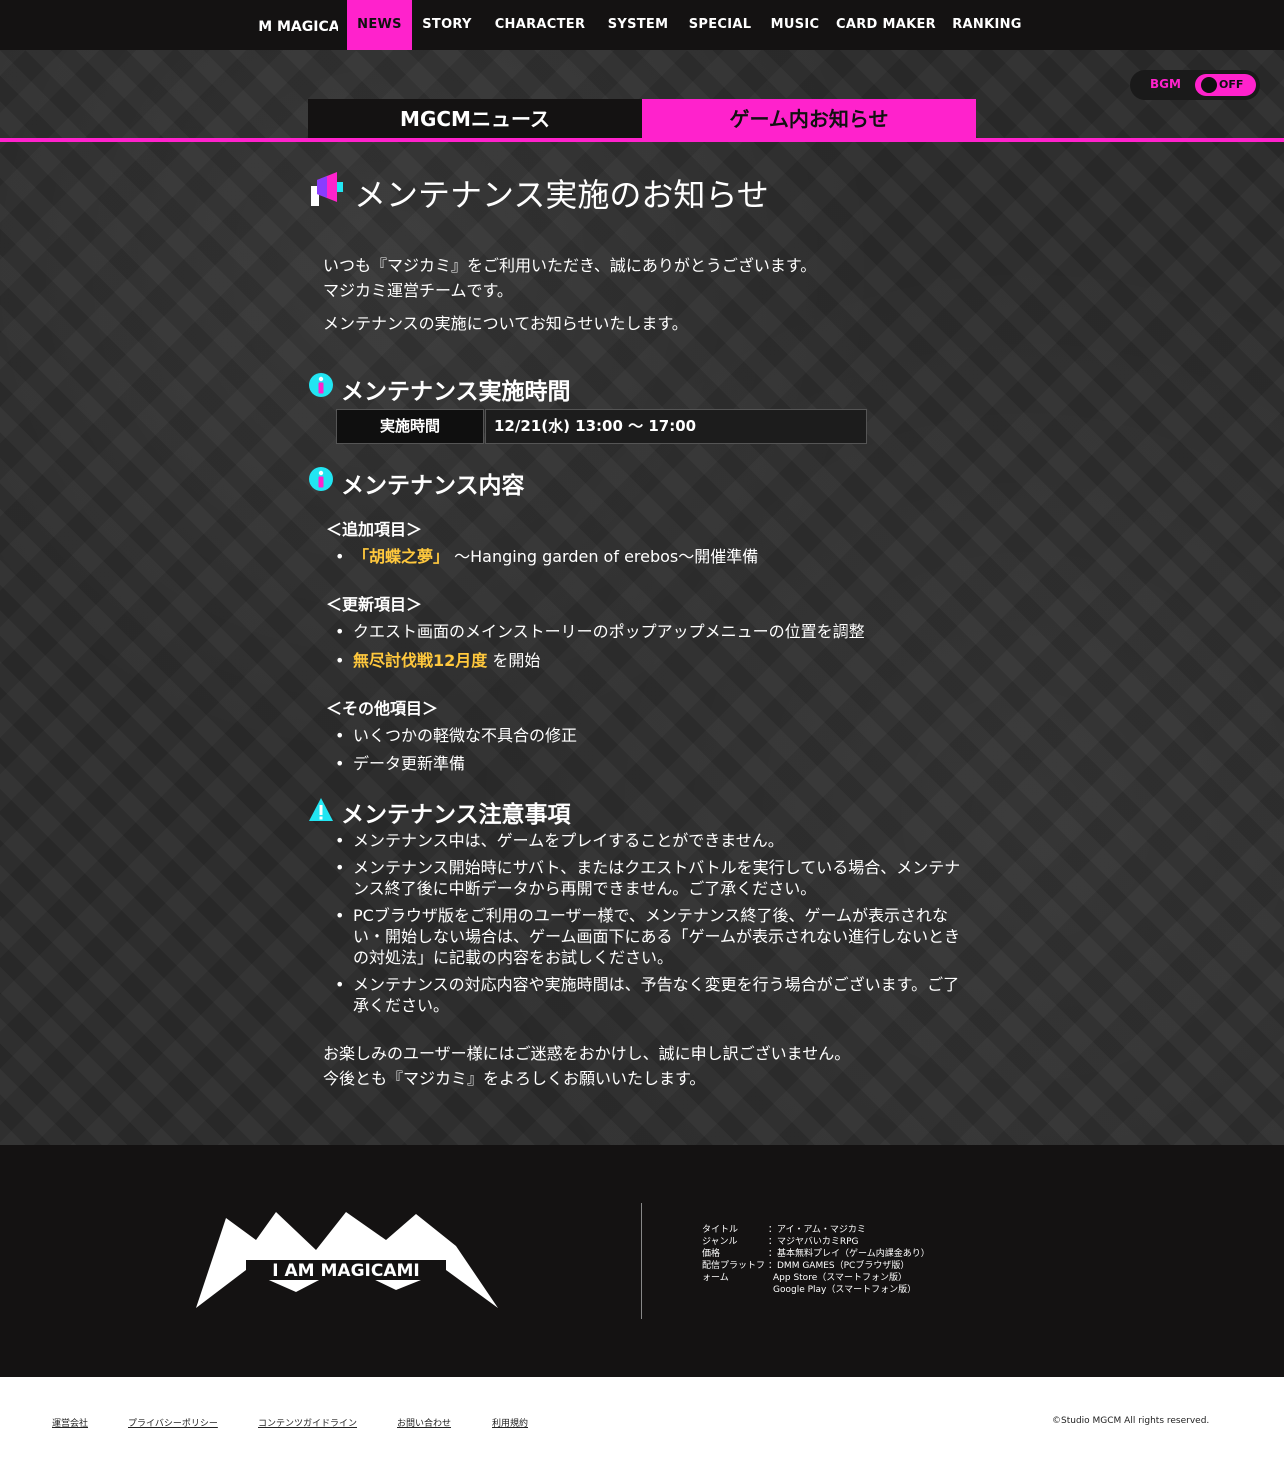  I want to click on time-table-header: 実施時間, so click(410, 426).